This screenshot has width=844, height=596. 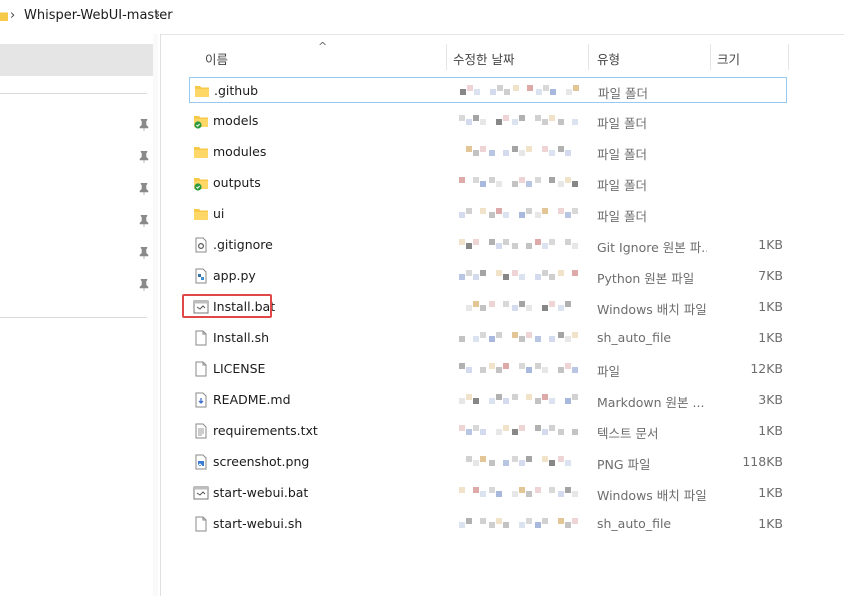 I want to click on file-name: requirements.txt, so click(x=265, y=430).